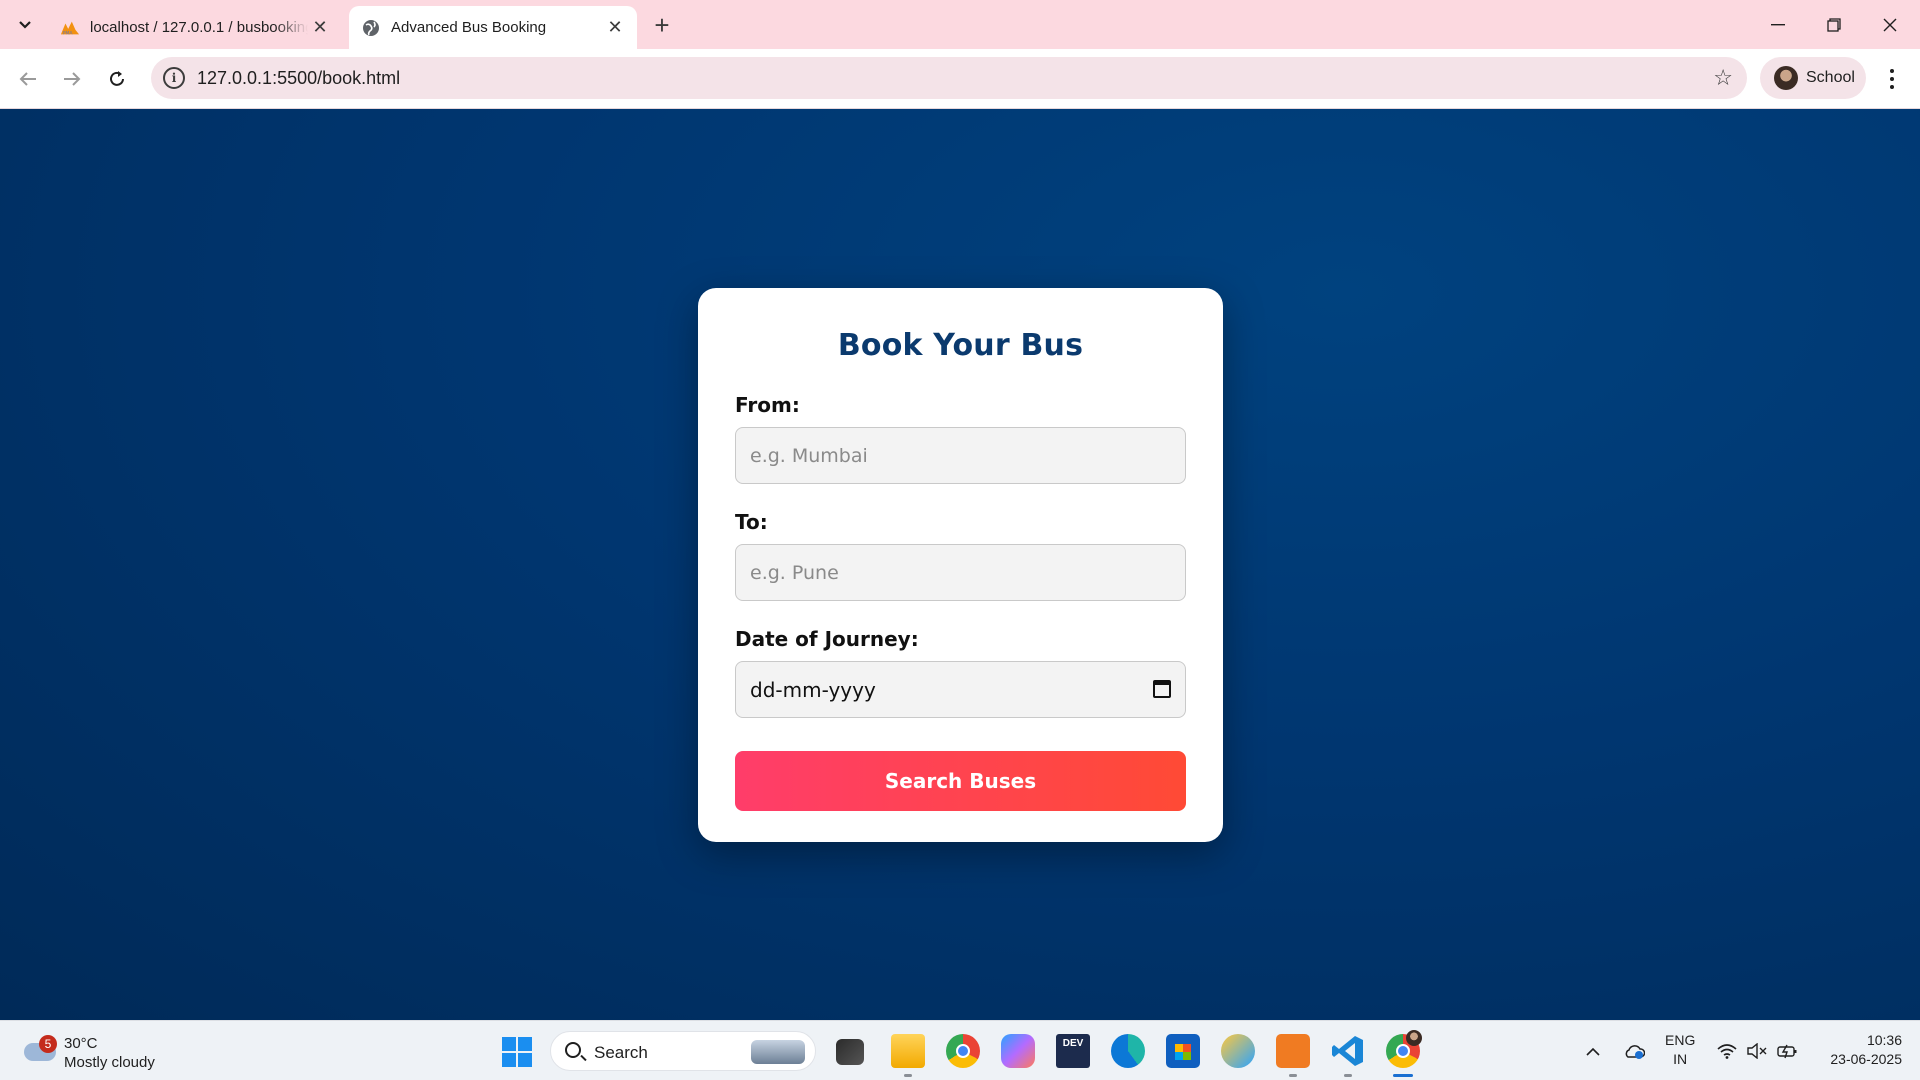 The image size is (1920, 1080). What do you see at coordinates (1404, 1049) in the screenshot?
I see `chrome-profile-icon` at bounding box center [1404, 1049].